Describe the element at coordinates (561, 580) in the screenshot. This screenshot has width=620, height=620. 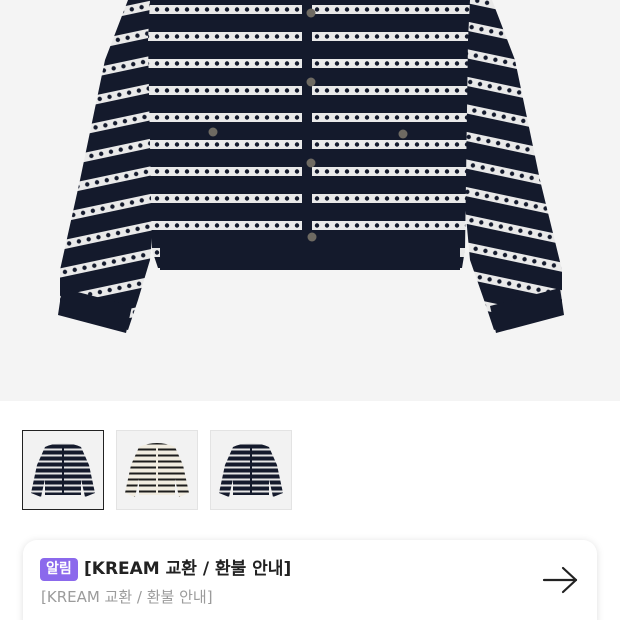
I see `arrow-right-icon` at that location.